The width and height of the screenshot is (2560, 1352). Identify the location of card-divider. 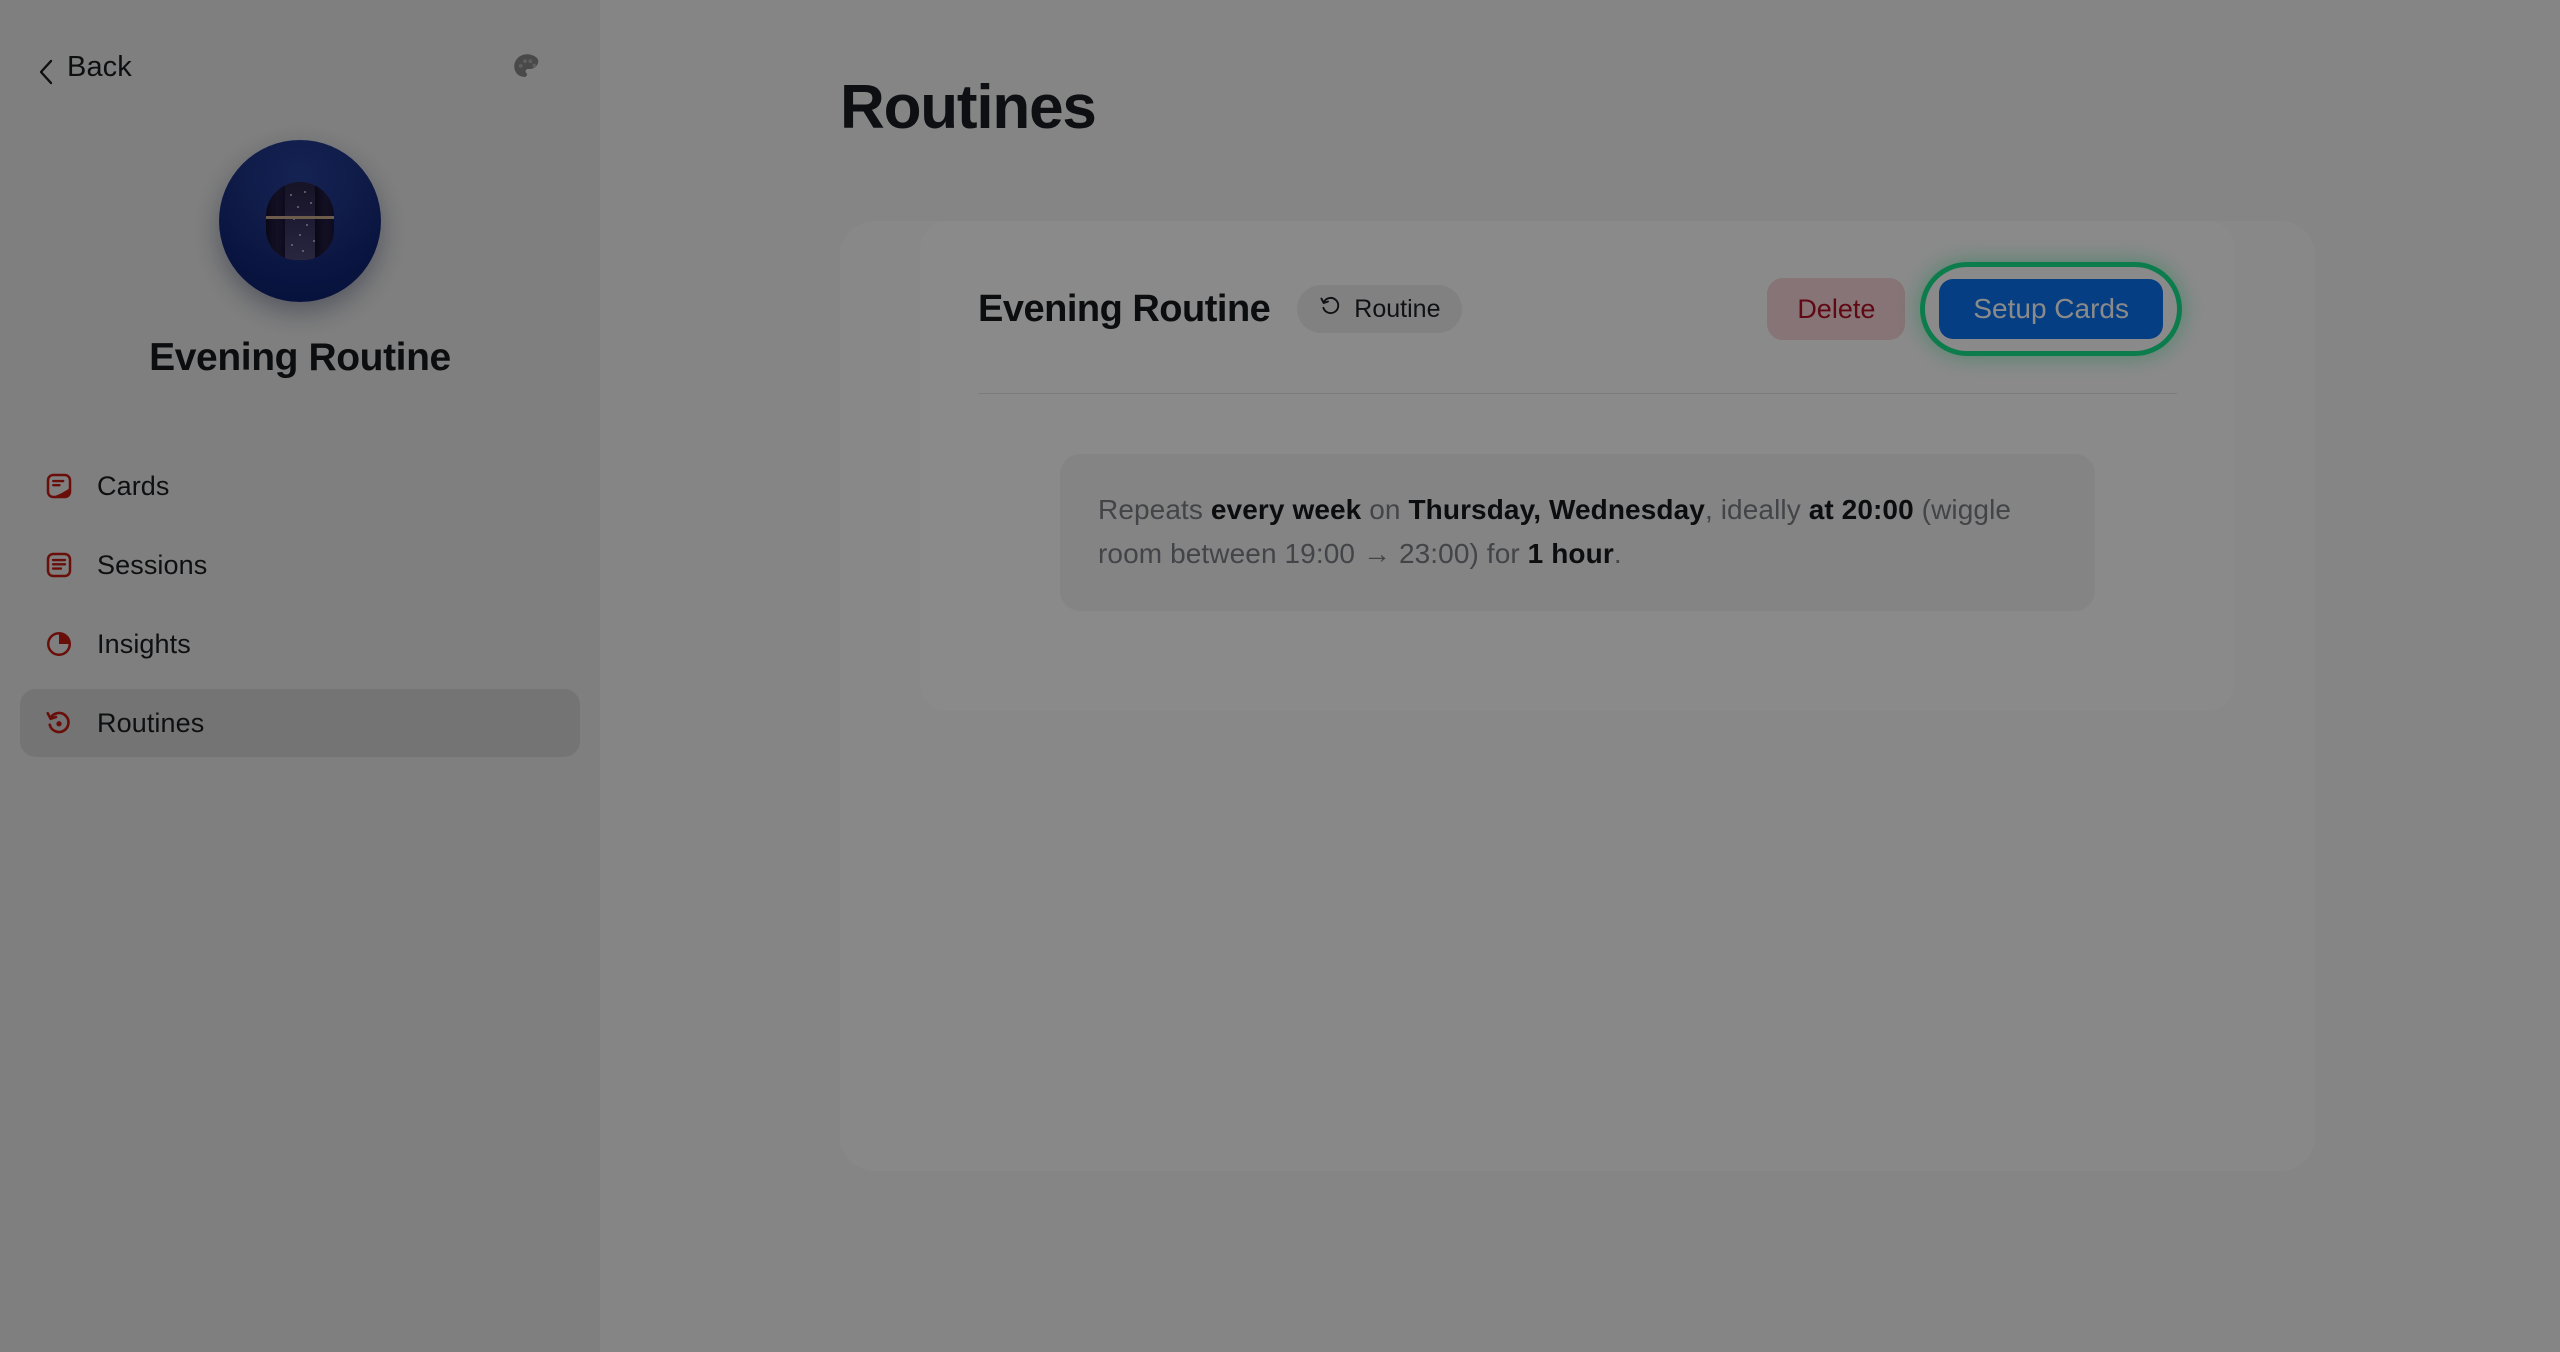
(1577, 393).